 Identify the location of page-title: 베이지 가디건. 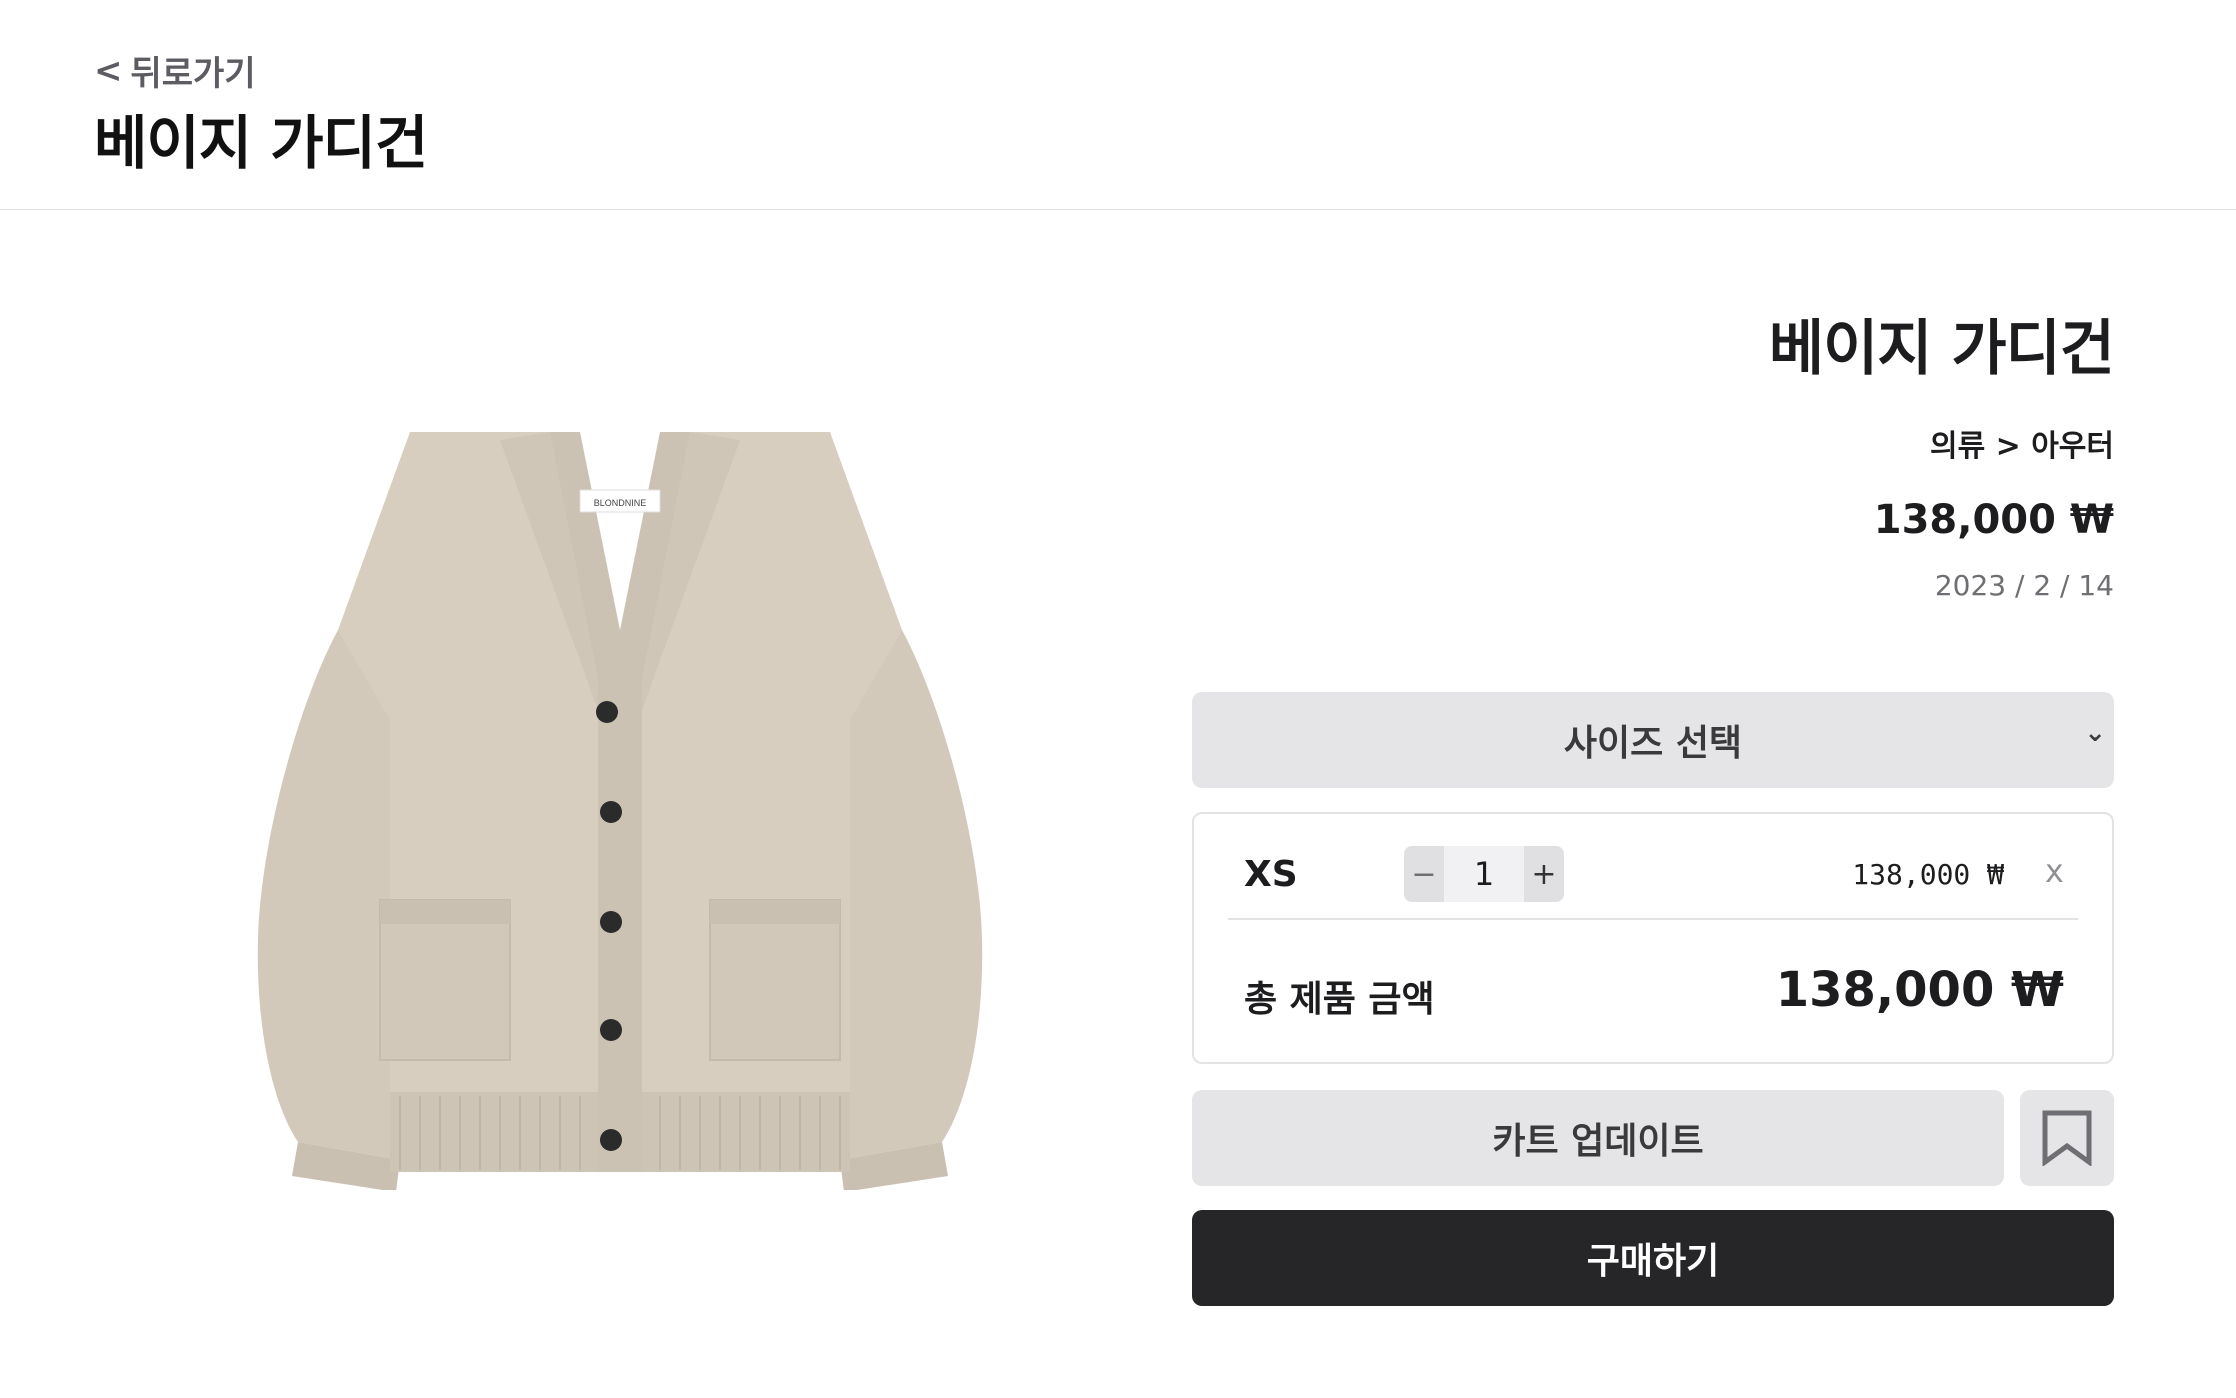
(261, 143).